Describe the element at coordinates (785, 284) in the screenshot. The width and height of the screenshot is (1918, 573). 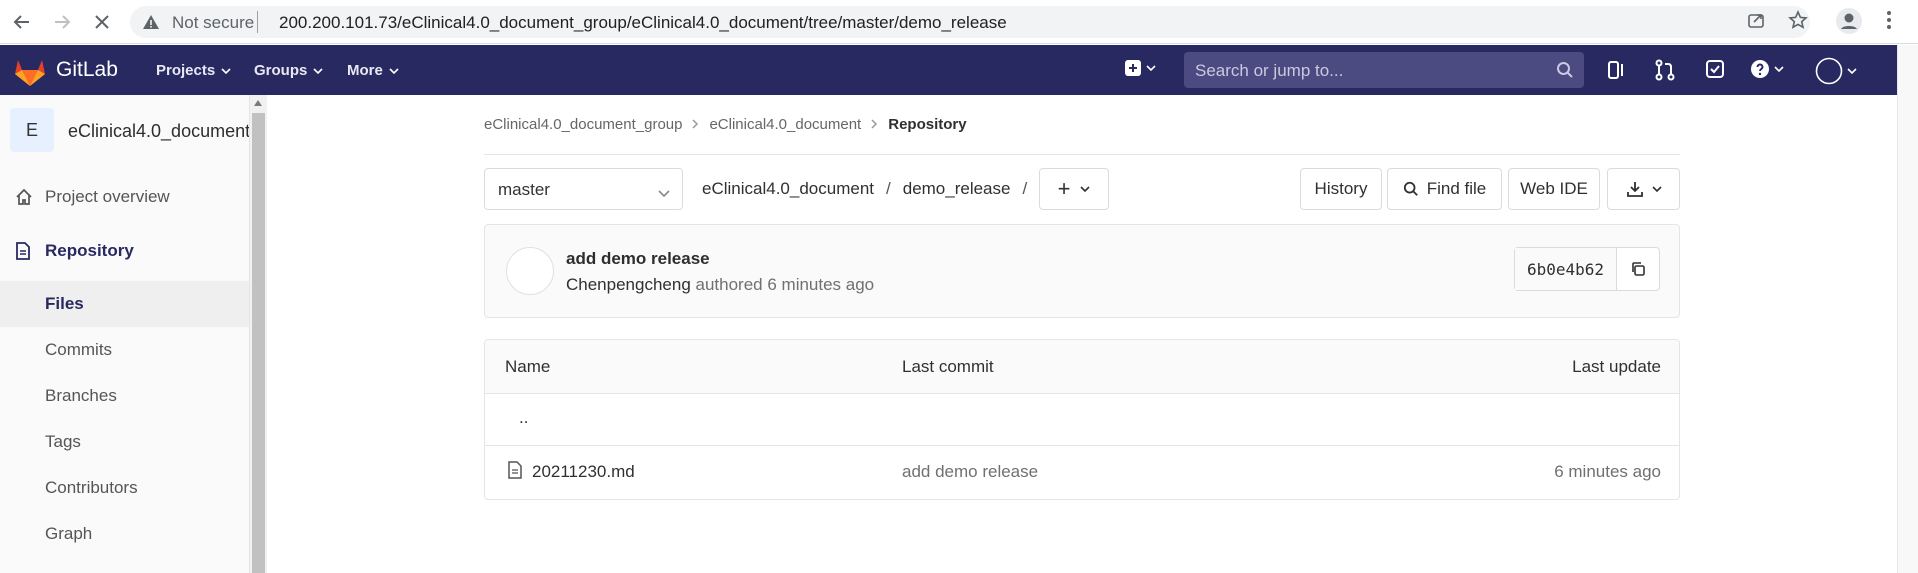
I see `commit-authored-time: authored 6 minutes ago` at that location.